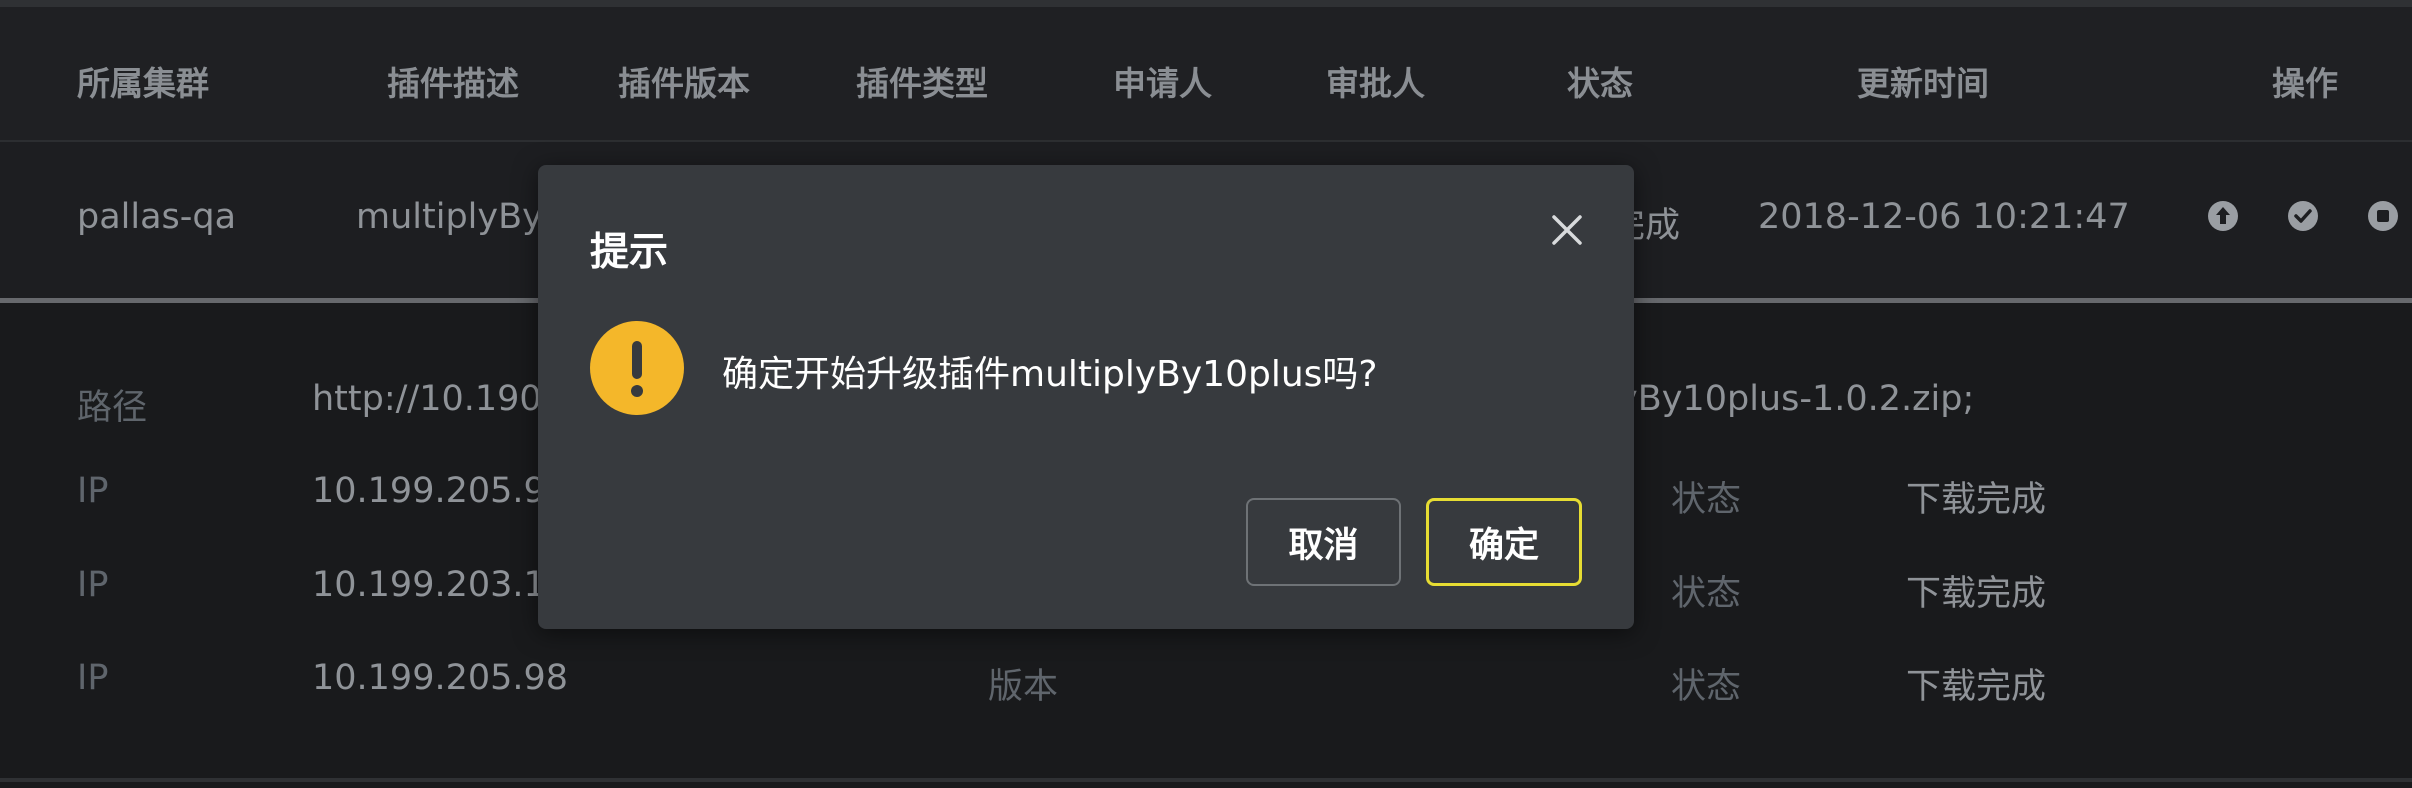 The image size is (2412, 788). What do you see at coordinates (1923, 83) in the screenshot?
I see `header-updated-at: 更新时间` at bounding box center [1923, 83].